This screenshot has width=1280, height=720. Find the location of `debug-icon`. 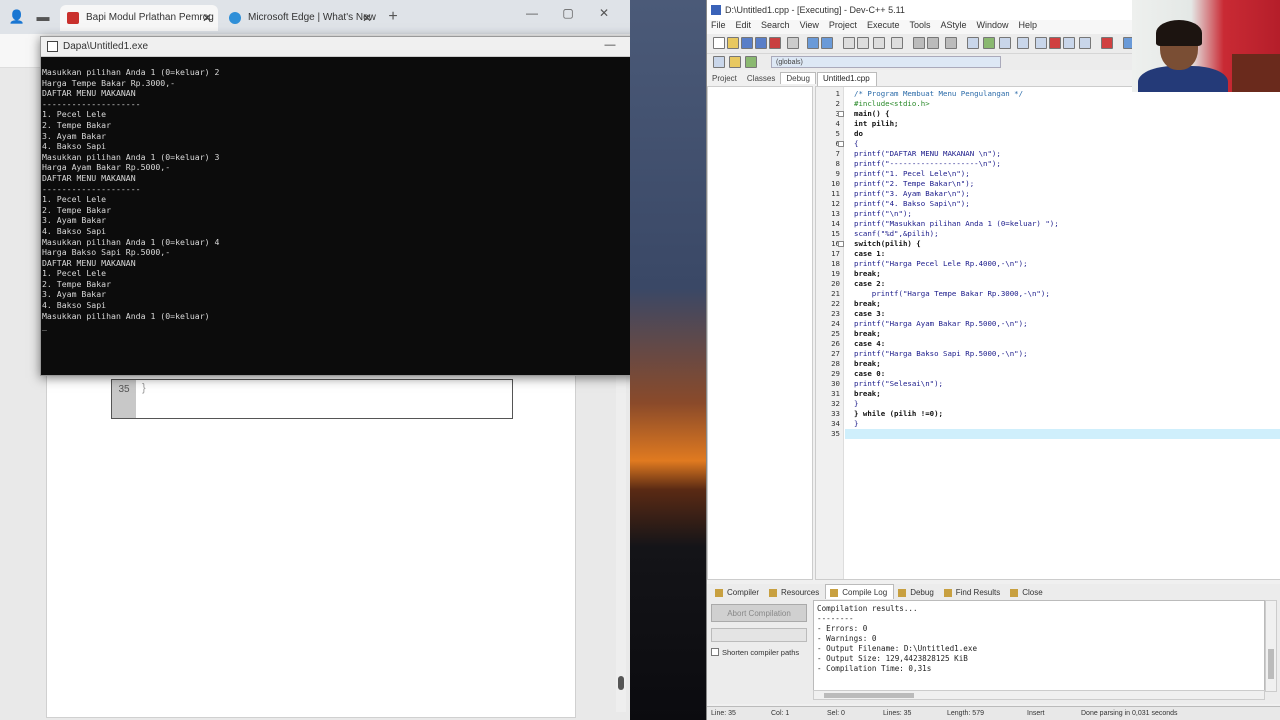

debug-icon is located at coordinates (1041, 43).